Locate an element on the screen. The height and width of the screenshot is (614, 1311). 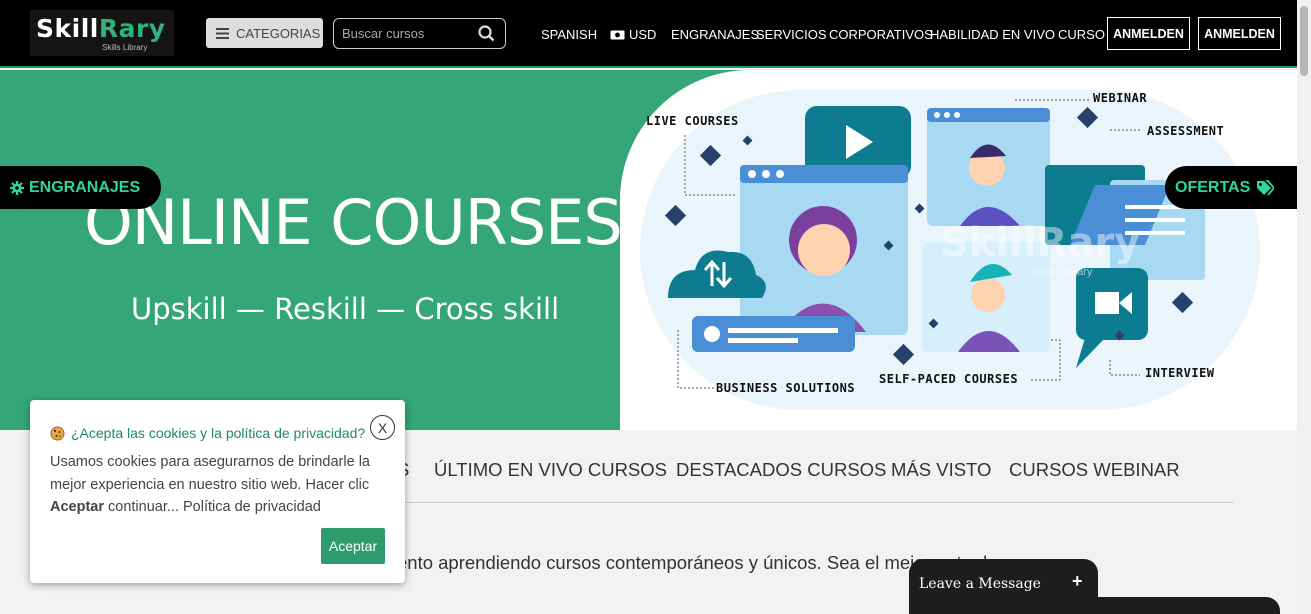
categories-button: CATEGORIAS is located at coordinates (264, 33).